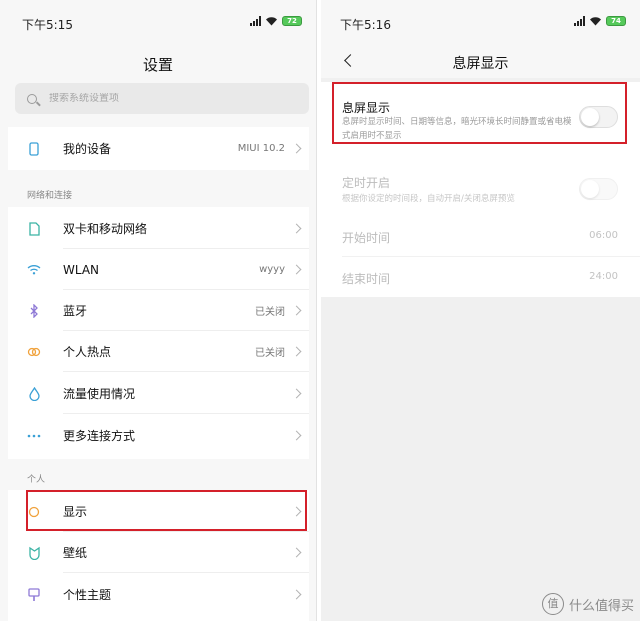 The image size is (640, 621). I want to click on wifi-icon, so click(34, 270).